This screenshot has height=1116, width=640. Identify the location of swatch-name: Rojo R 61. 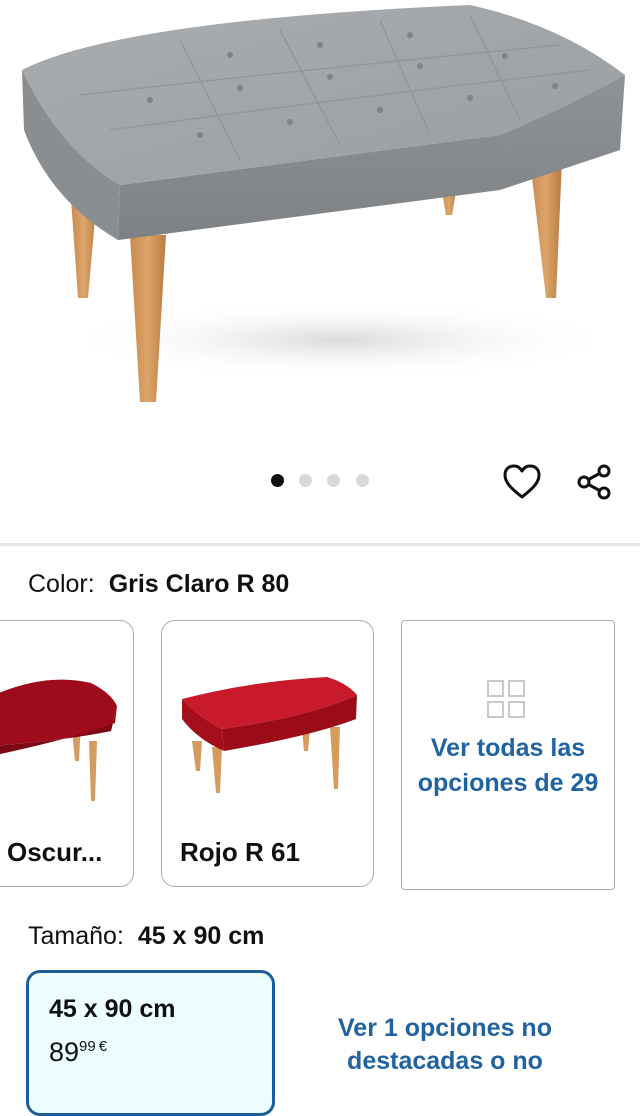
(240, 852).